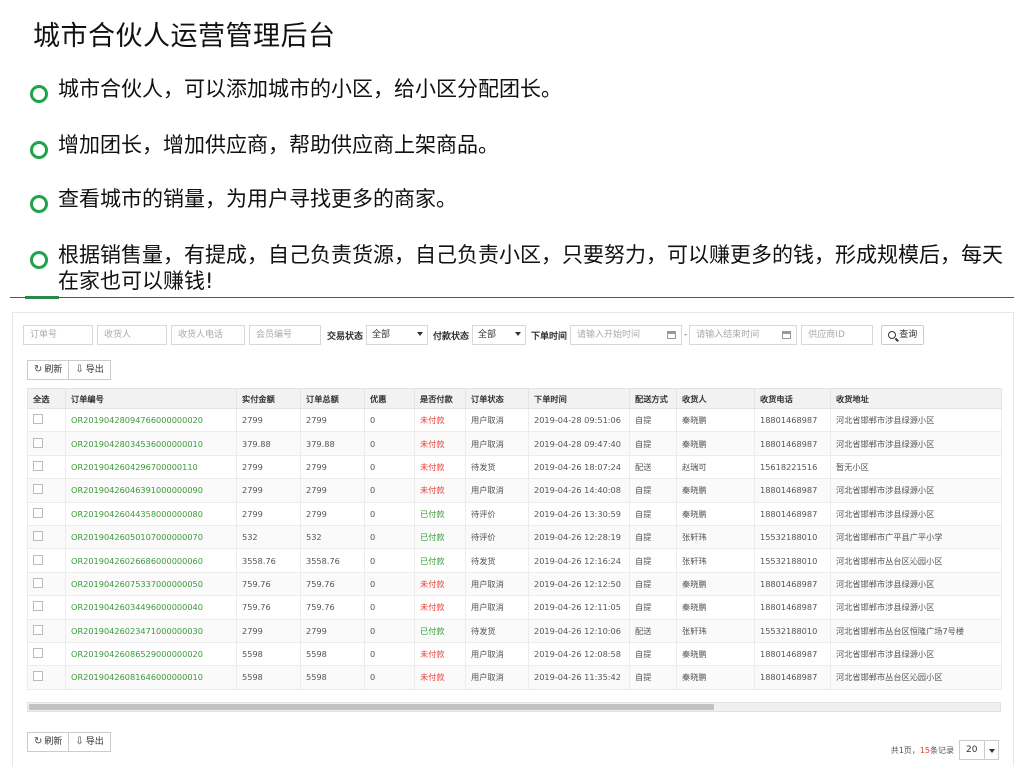 The image size is (1025, 766). Describe the element at coordinates (151, 630) in the screenshot. I see `order-no-cell: OR20190426023471000000030` at that location.